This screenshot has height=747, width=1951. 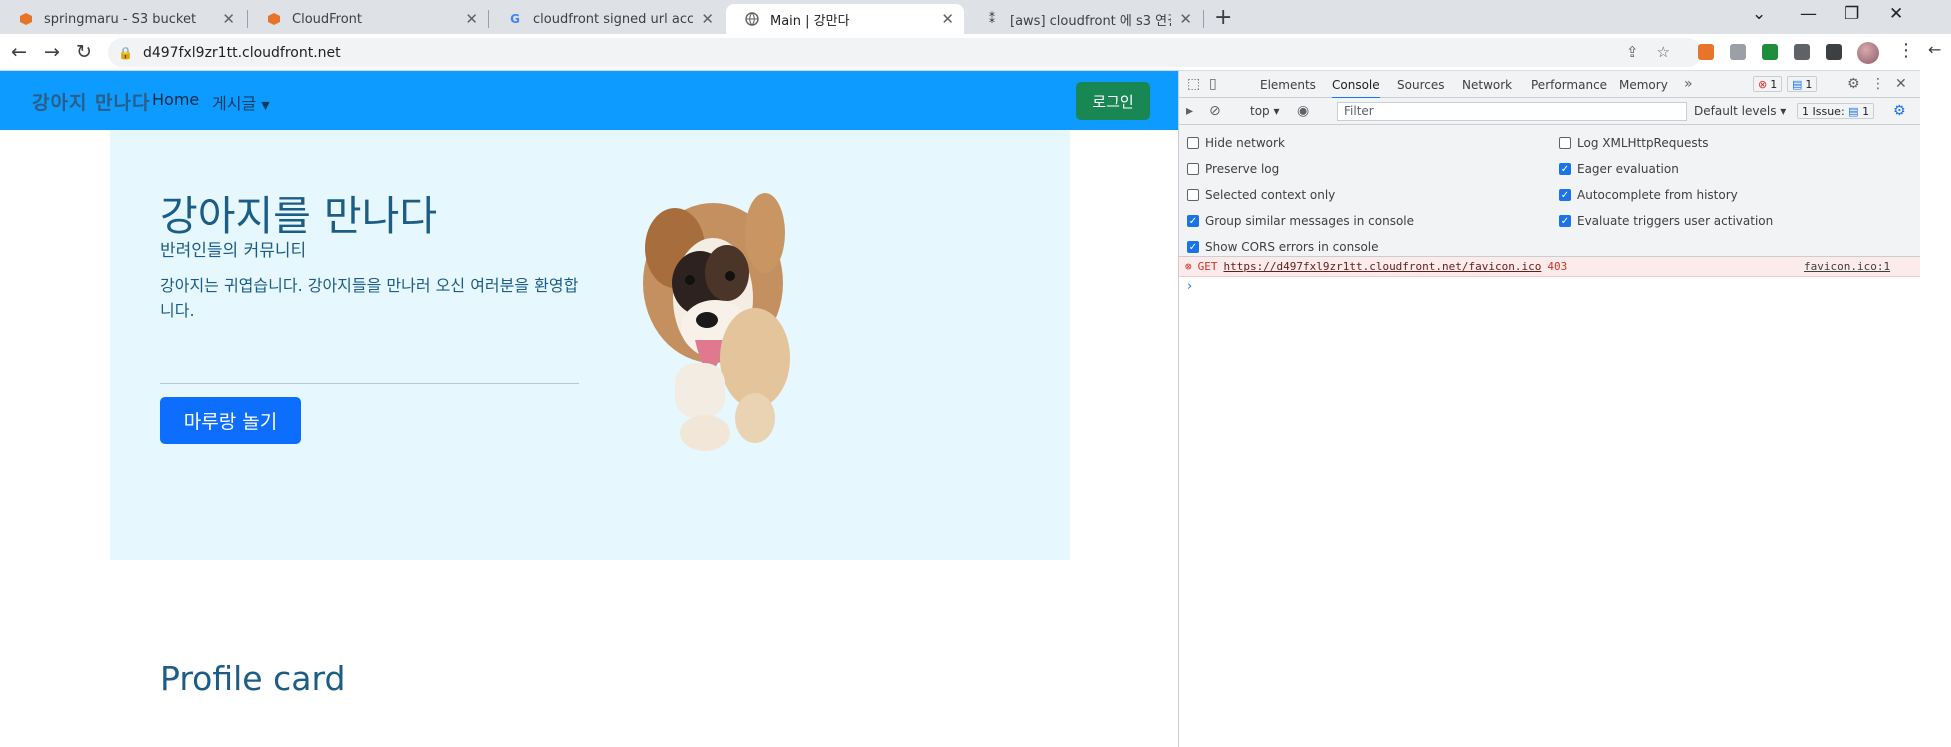 What do you see at coordinates (613, 19) in the screenshot?
I see `tab-title: cloudfront signed url access de` at bounding box center [613, 19].